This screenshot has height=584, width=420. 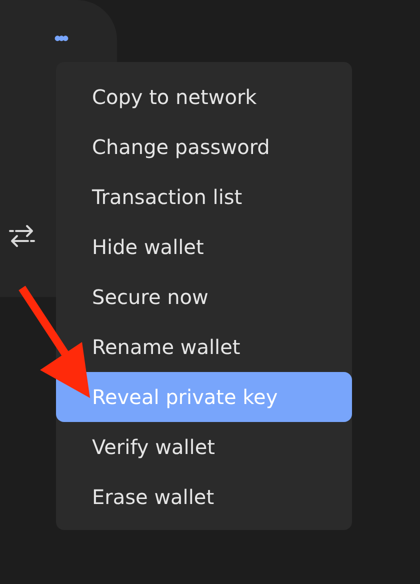 What do you see at coordinates (204, 97) in the screenshot?
I see `menu-item: Copy to network` at bounding box center [204, 97].